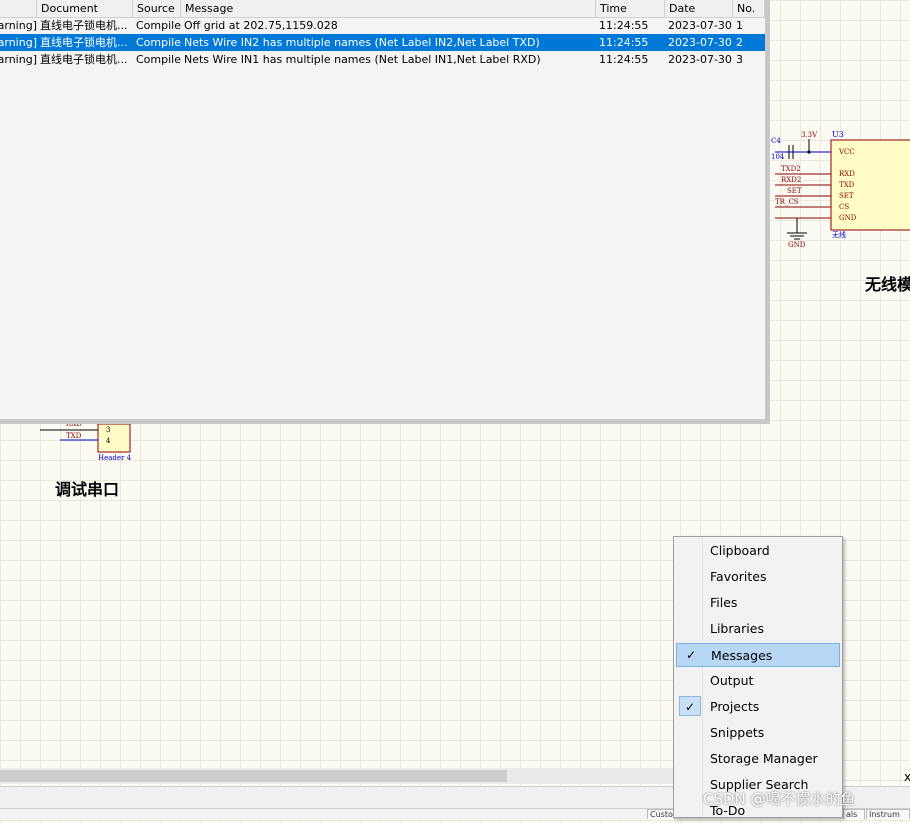  What do you see at coordinates (839, 235) in the screenshot?
I see `u3-part-label: 无线` at bounding box center [839, 235].